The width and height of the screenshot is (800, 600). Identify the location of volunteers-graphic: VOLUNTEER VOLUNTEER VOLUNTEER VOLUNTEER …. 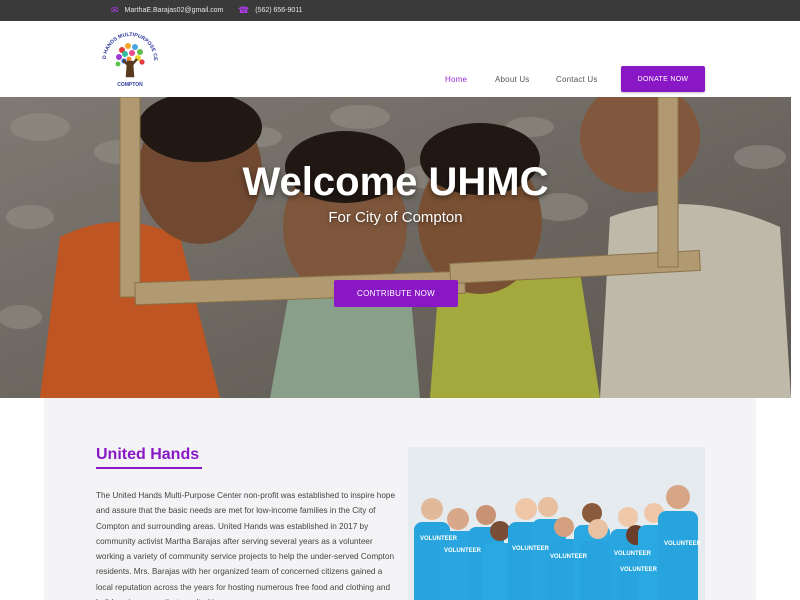
(556, 523).